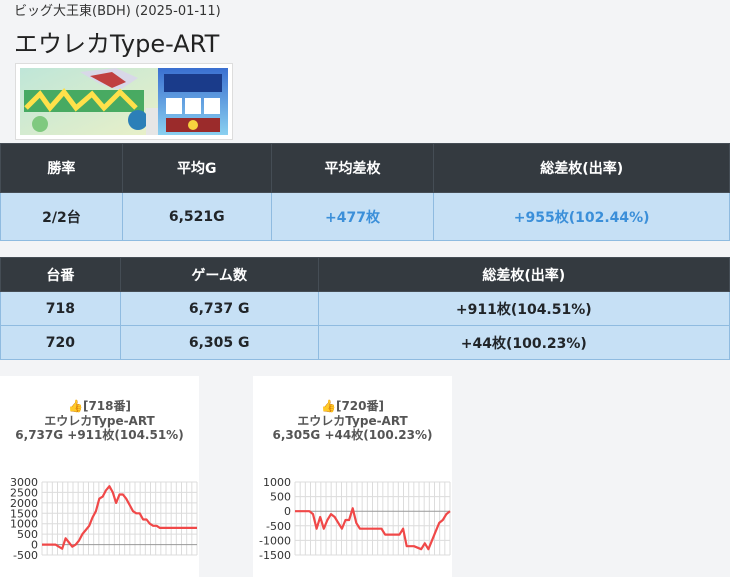 The image size is (730, 577). I want to click on summary-row: 2/2台 6,521G +477枚 +955枚(102.44%), so click(365, 216).